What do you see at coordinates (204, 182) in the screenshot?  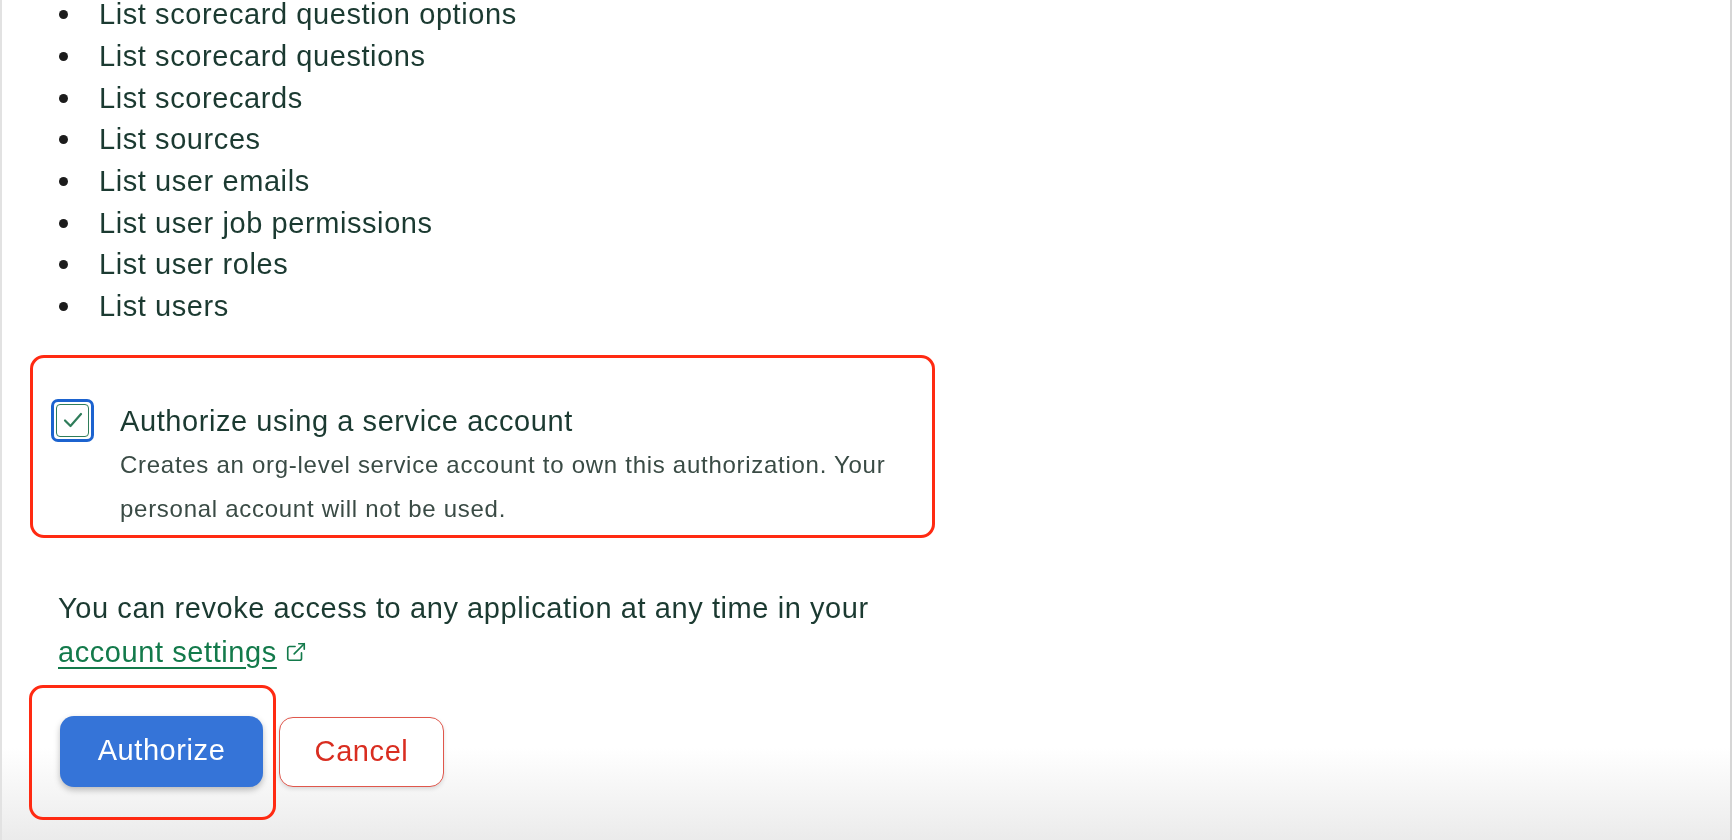 I see `permission-item: List user emails` at bounding box center [204, 182].